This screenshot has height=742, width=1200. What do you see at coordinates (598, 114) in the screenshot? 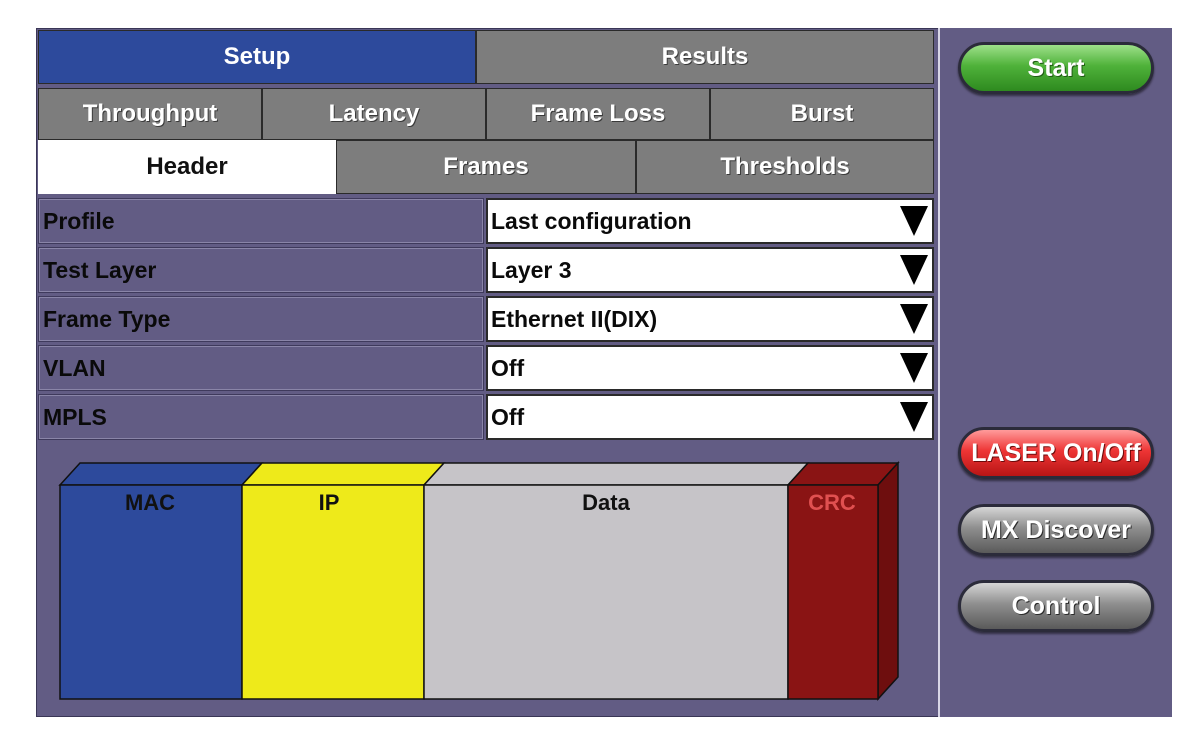
I see `tab-frame-loss: Frame Loss` at bounding box center [598, 114].